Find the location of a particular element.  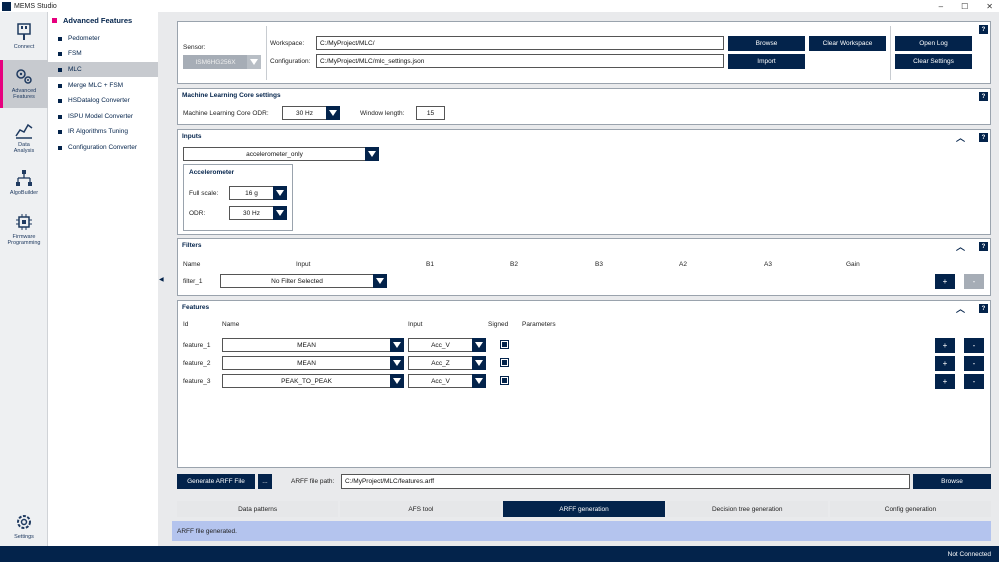

subnav-item-merge-mlc-fsm: Merge MLC + FSM is located at coordinates (103, 85).